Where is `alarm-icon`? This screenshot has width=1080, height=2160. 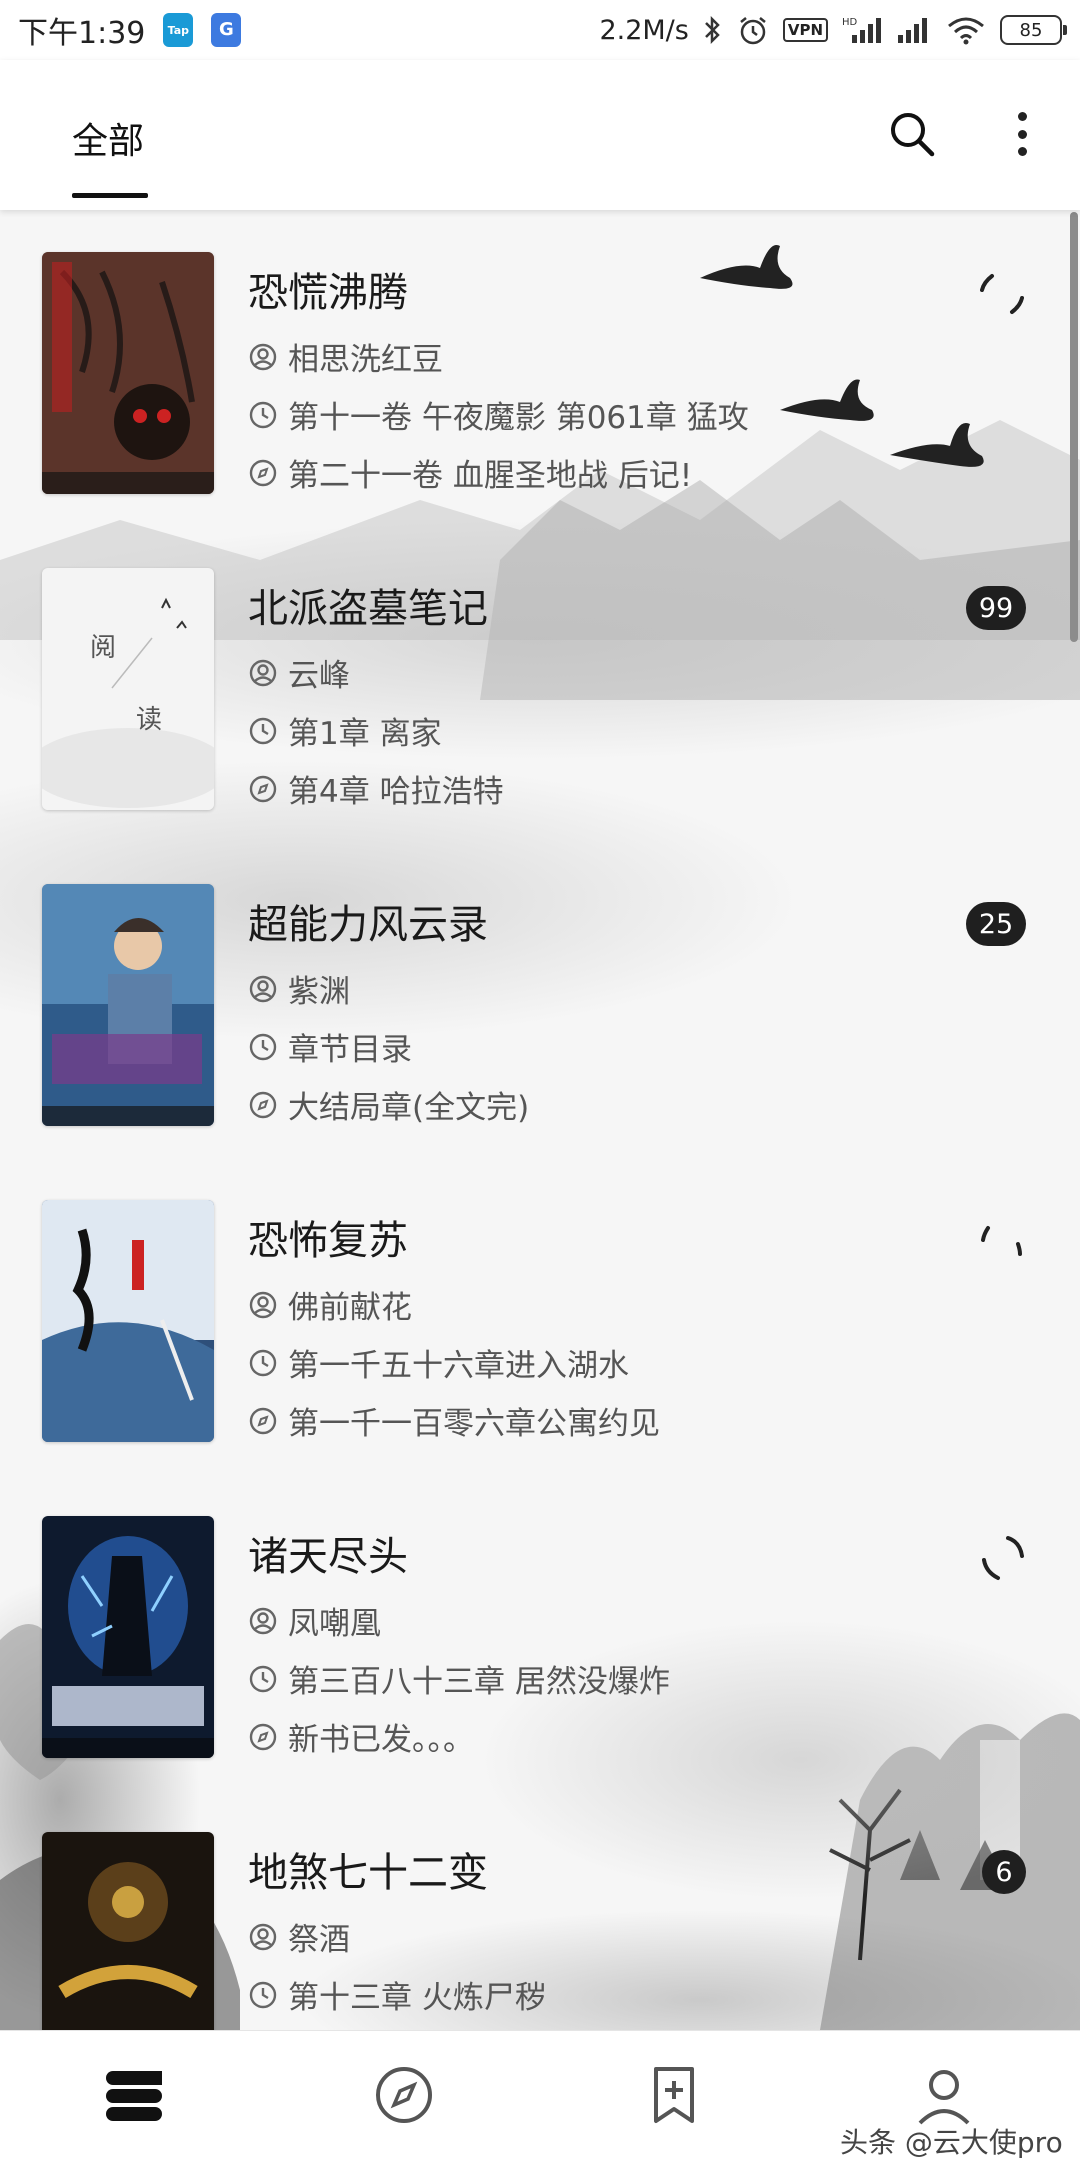 alarm-icon is located at coordinates (753, 30).